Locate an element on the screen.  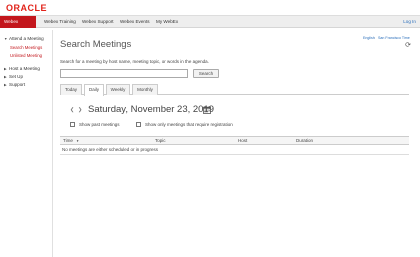
sidebar-item-setup: ▶ Set Up is located at coordinates (13, 76).